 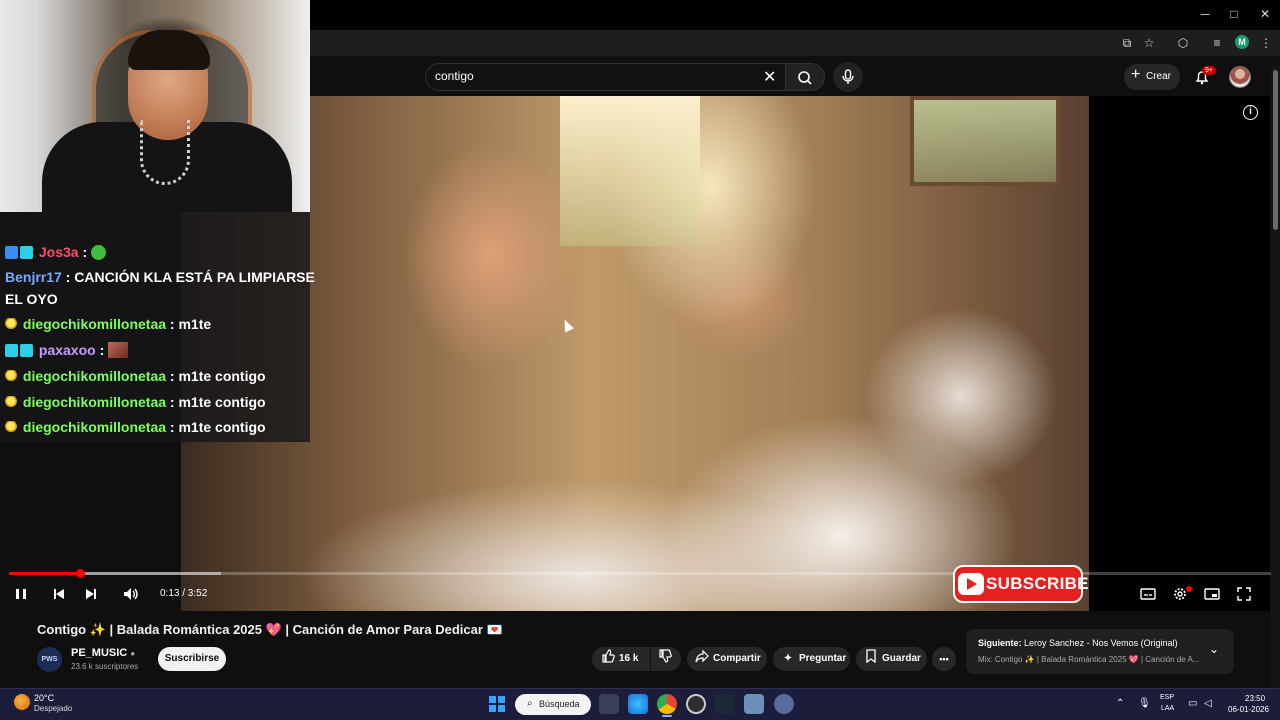 What do you see at coordinates (667, 716) in the screenshot?
I see `active-app-indicator` at bounding box center [667, 716].